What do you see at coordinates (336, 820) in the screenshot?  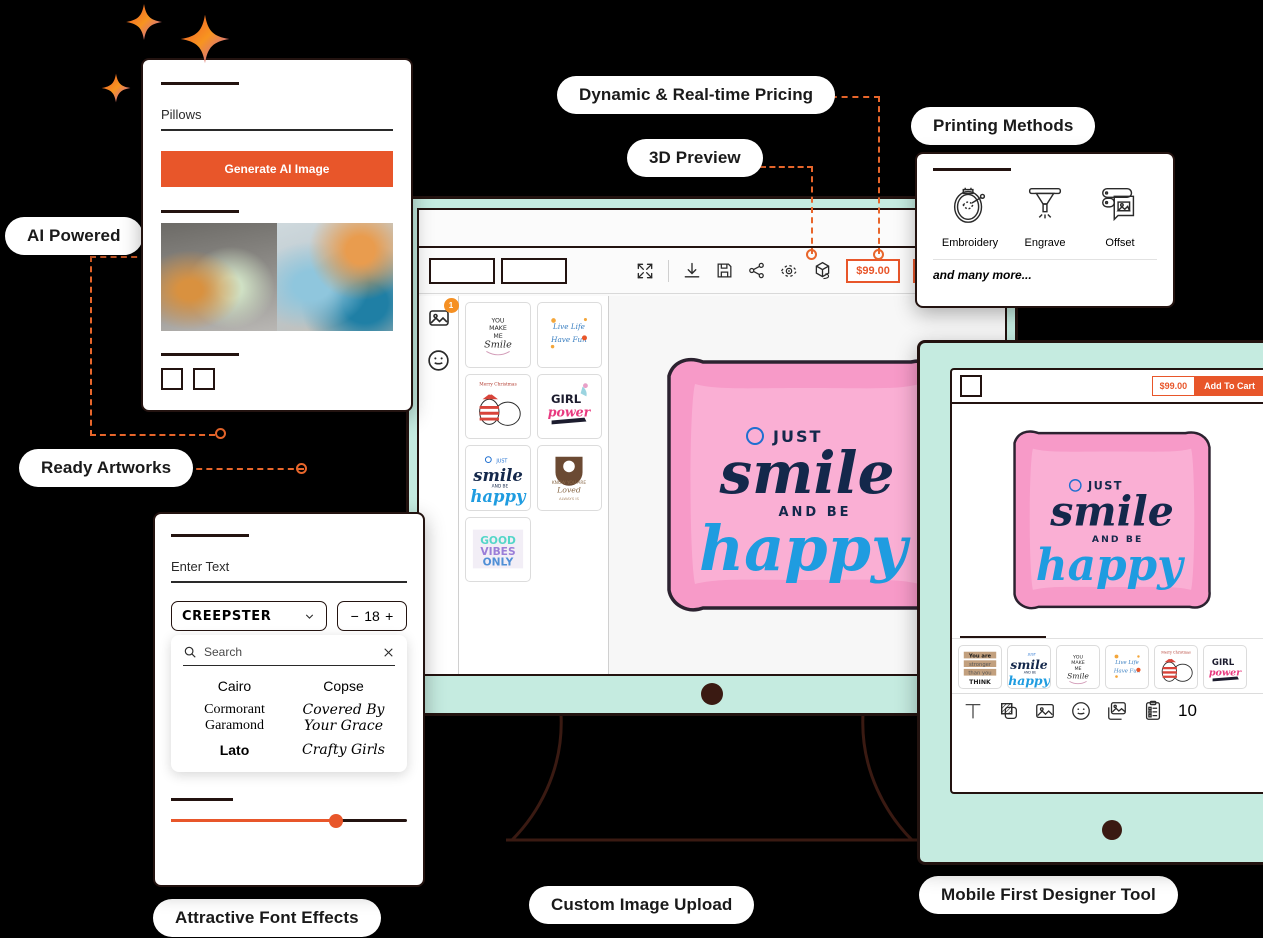 I see `color-slider-knob` at bounding box center [336, 820].